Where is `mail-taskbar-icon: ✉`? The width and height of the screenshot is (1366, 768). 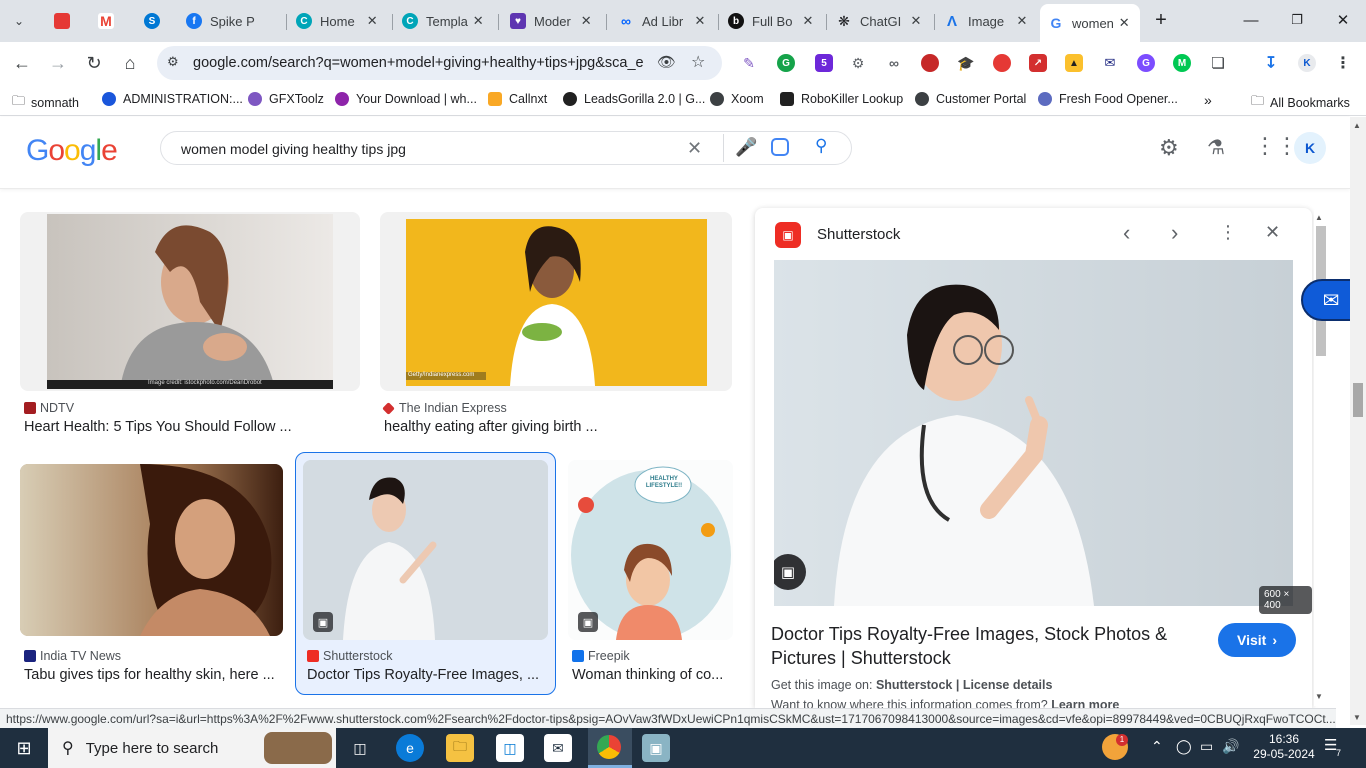
mail-taskbar-icon: ✉ is located at coordinates (558, 748).